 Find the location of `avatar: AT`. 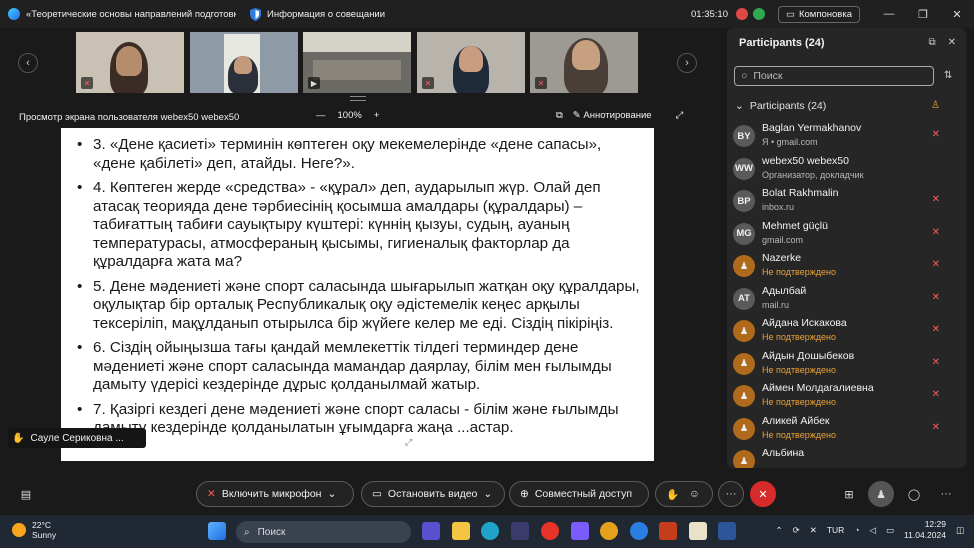

avatar: AT is located at coordinates (744, 298).